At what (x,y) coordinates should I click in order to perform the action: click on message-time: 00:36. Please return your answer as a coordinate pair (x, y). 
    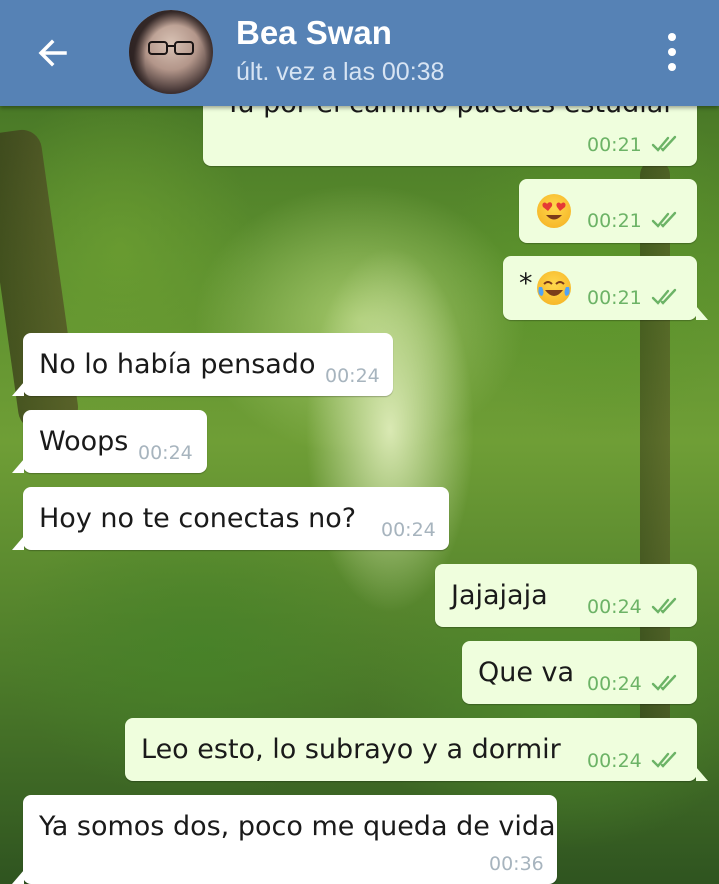
    Looking at the image, I should click on (516, 864).